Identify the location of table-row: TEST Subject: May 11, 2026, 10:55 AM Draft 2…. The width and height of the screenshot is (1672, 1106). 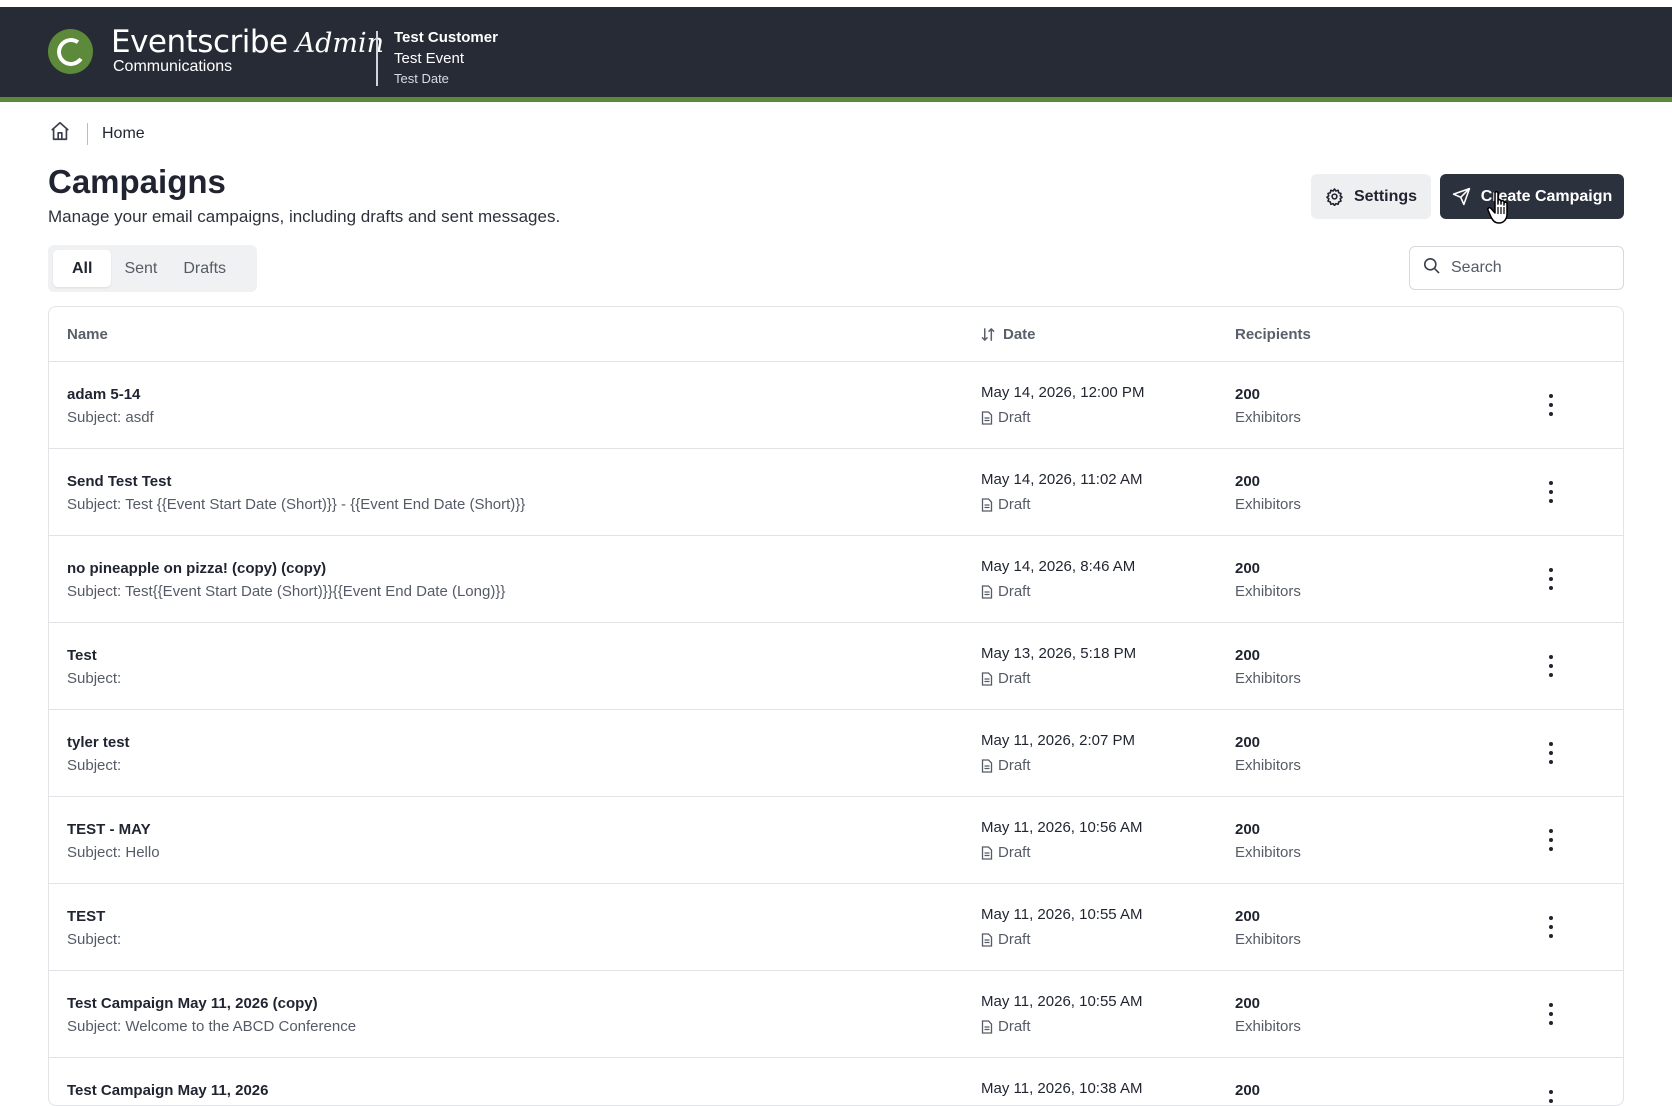
(836, 927).